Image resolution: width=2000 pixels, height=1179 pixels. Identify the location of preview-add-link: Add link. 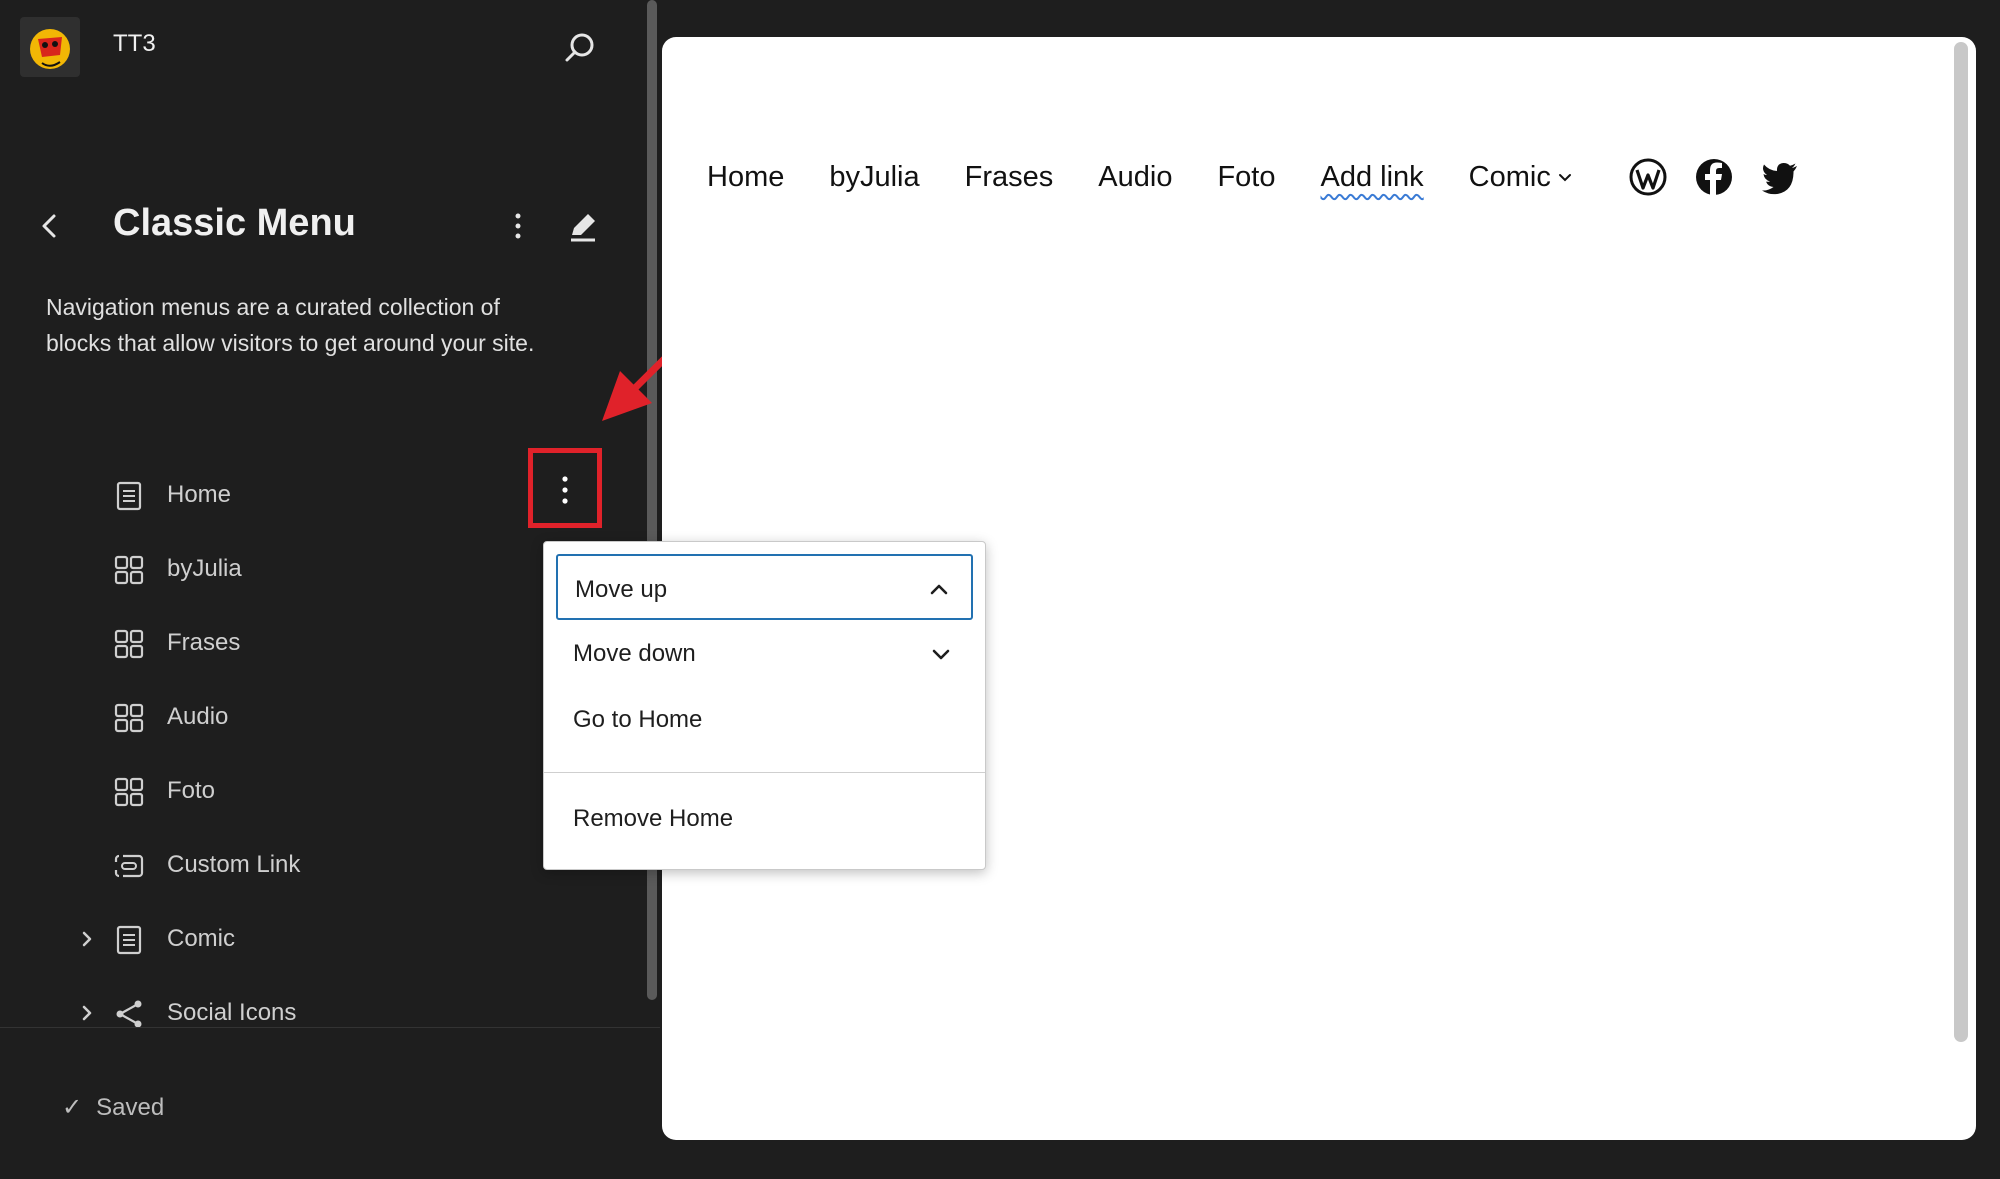
(1371, 177).